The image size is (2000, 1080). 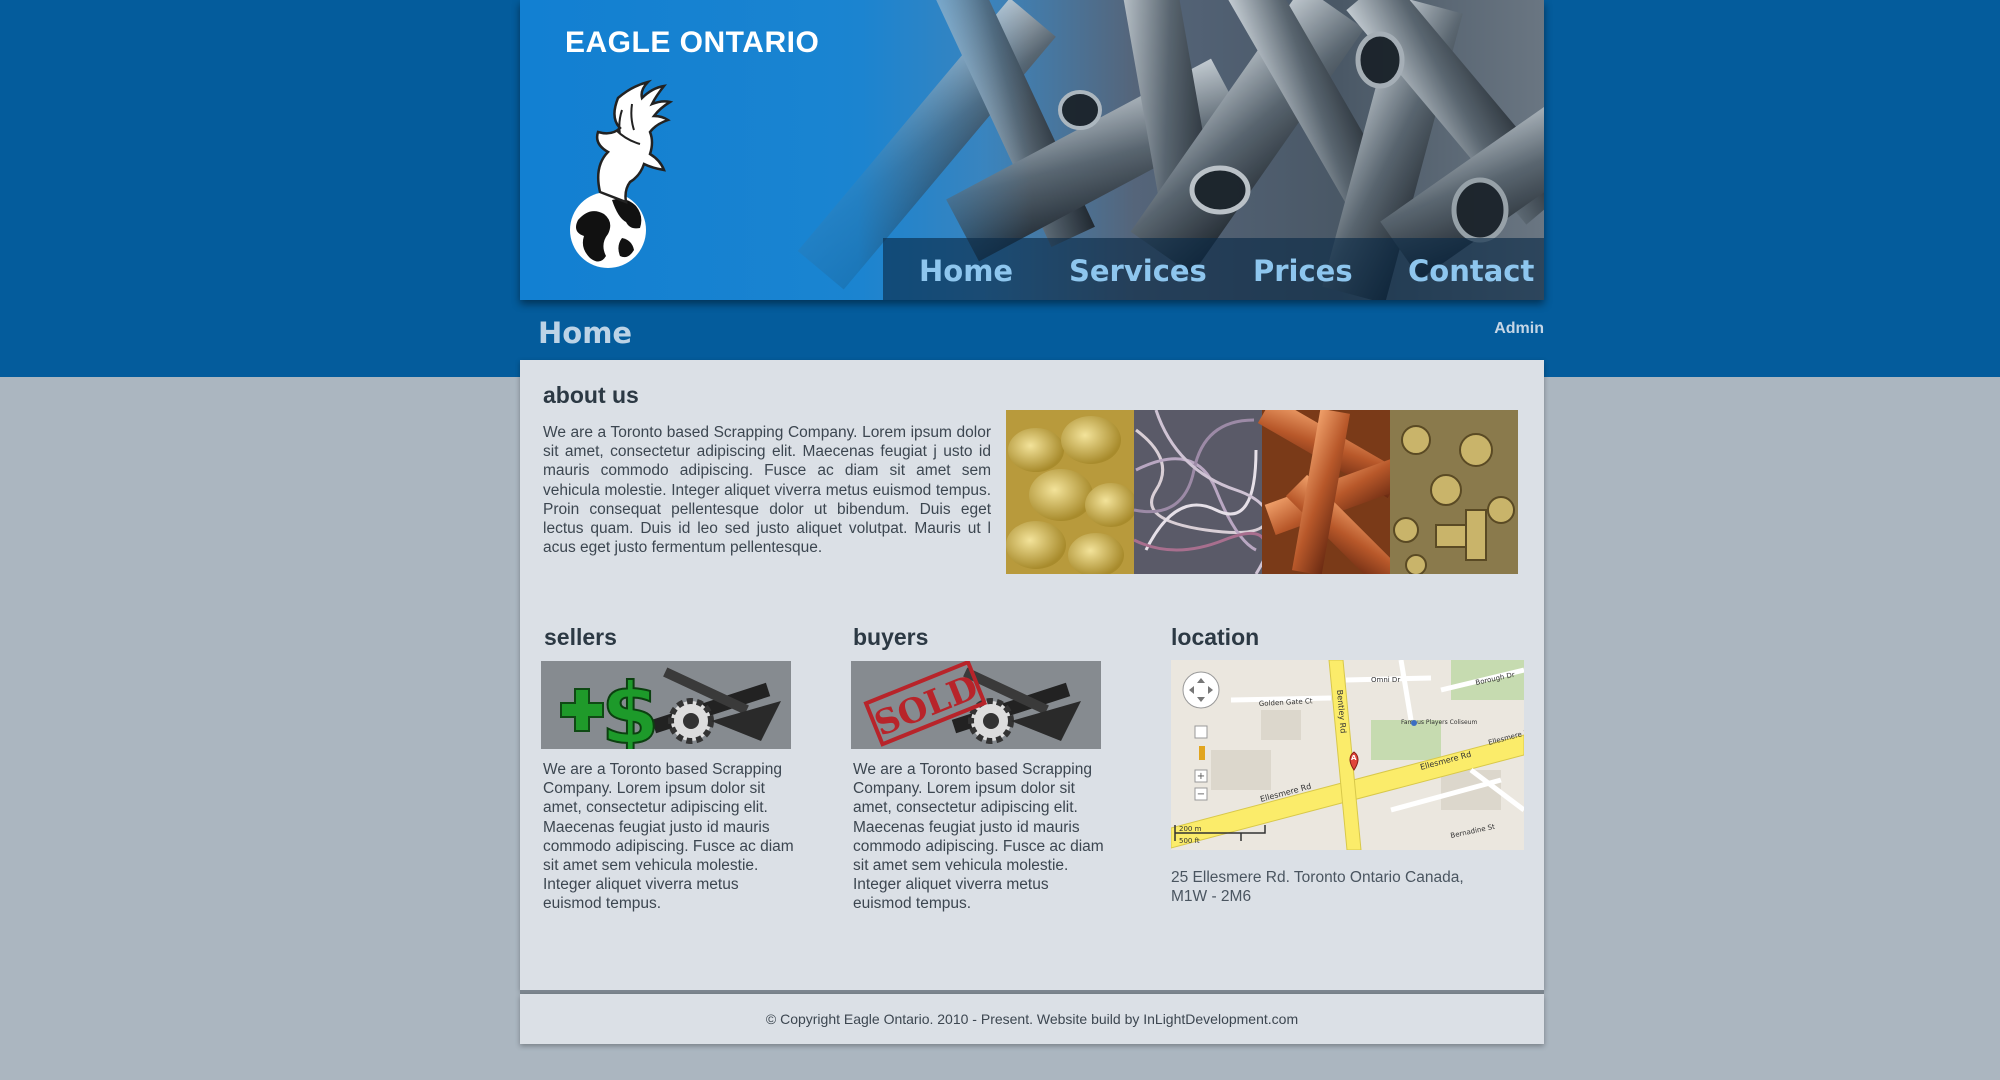 What do you see at coordinates (666, 705) in the screenshot?
I see `sellers-banner-image: $` at bounding box center [666, 705].